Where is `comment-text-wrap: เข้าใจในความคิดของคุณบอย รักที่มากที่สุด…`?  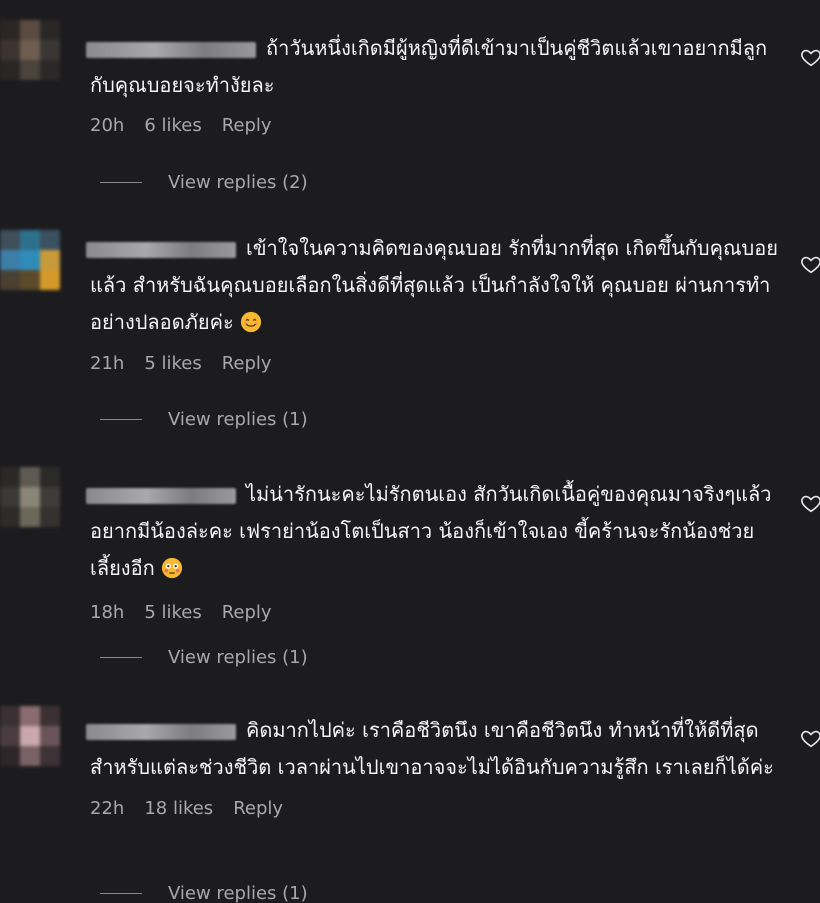
comment-text-wrap: เข้าใจในความคิดของคุณบอย รักที่มากที่สุด… is located at coordinates (438, 285).